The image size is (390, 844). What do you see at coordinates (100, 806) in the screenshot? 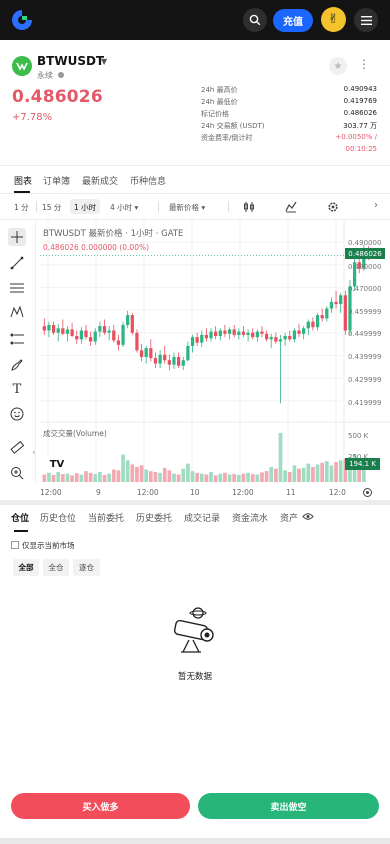
I see `buy-long-button: 买入做多` at bounding box center [100, 806].